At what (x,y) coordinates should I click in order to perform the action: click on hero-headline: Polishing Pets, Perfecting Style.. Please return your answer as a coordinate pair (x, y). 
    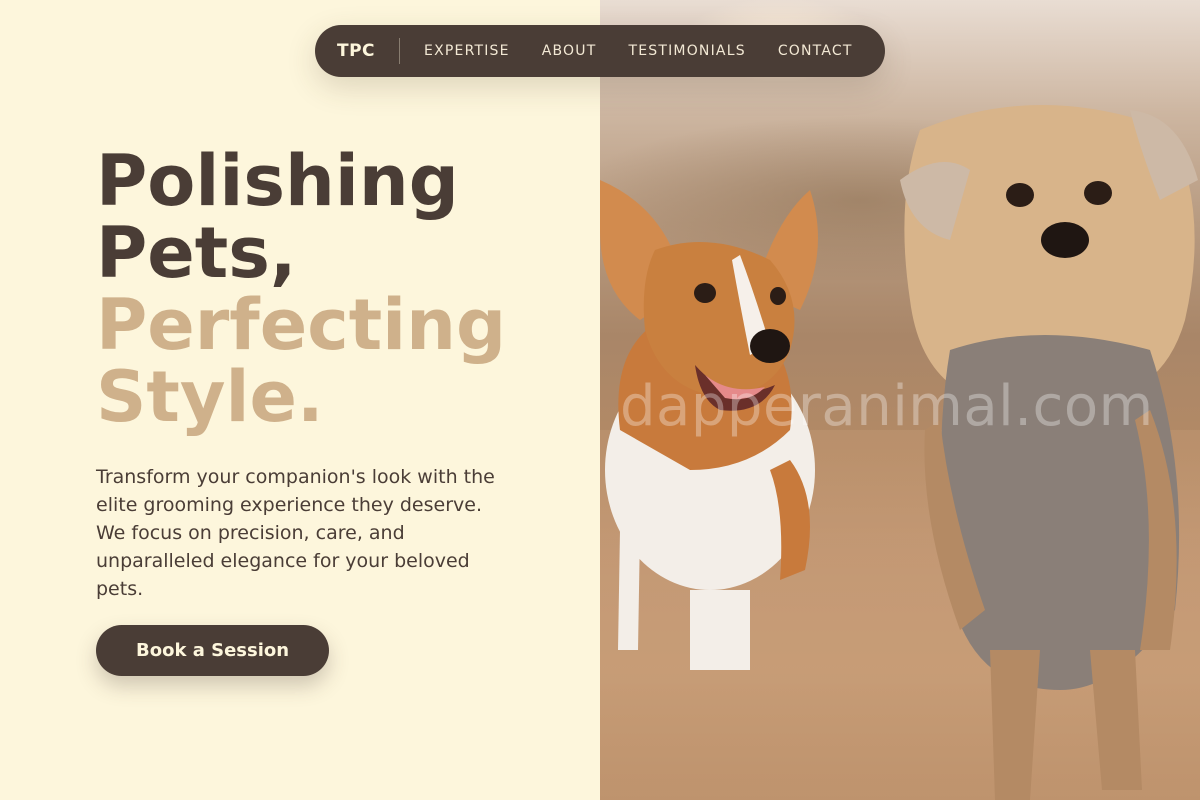
    Looking at the image, I should click on (331, 289).